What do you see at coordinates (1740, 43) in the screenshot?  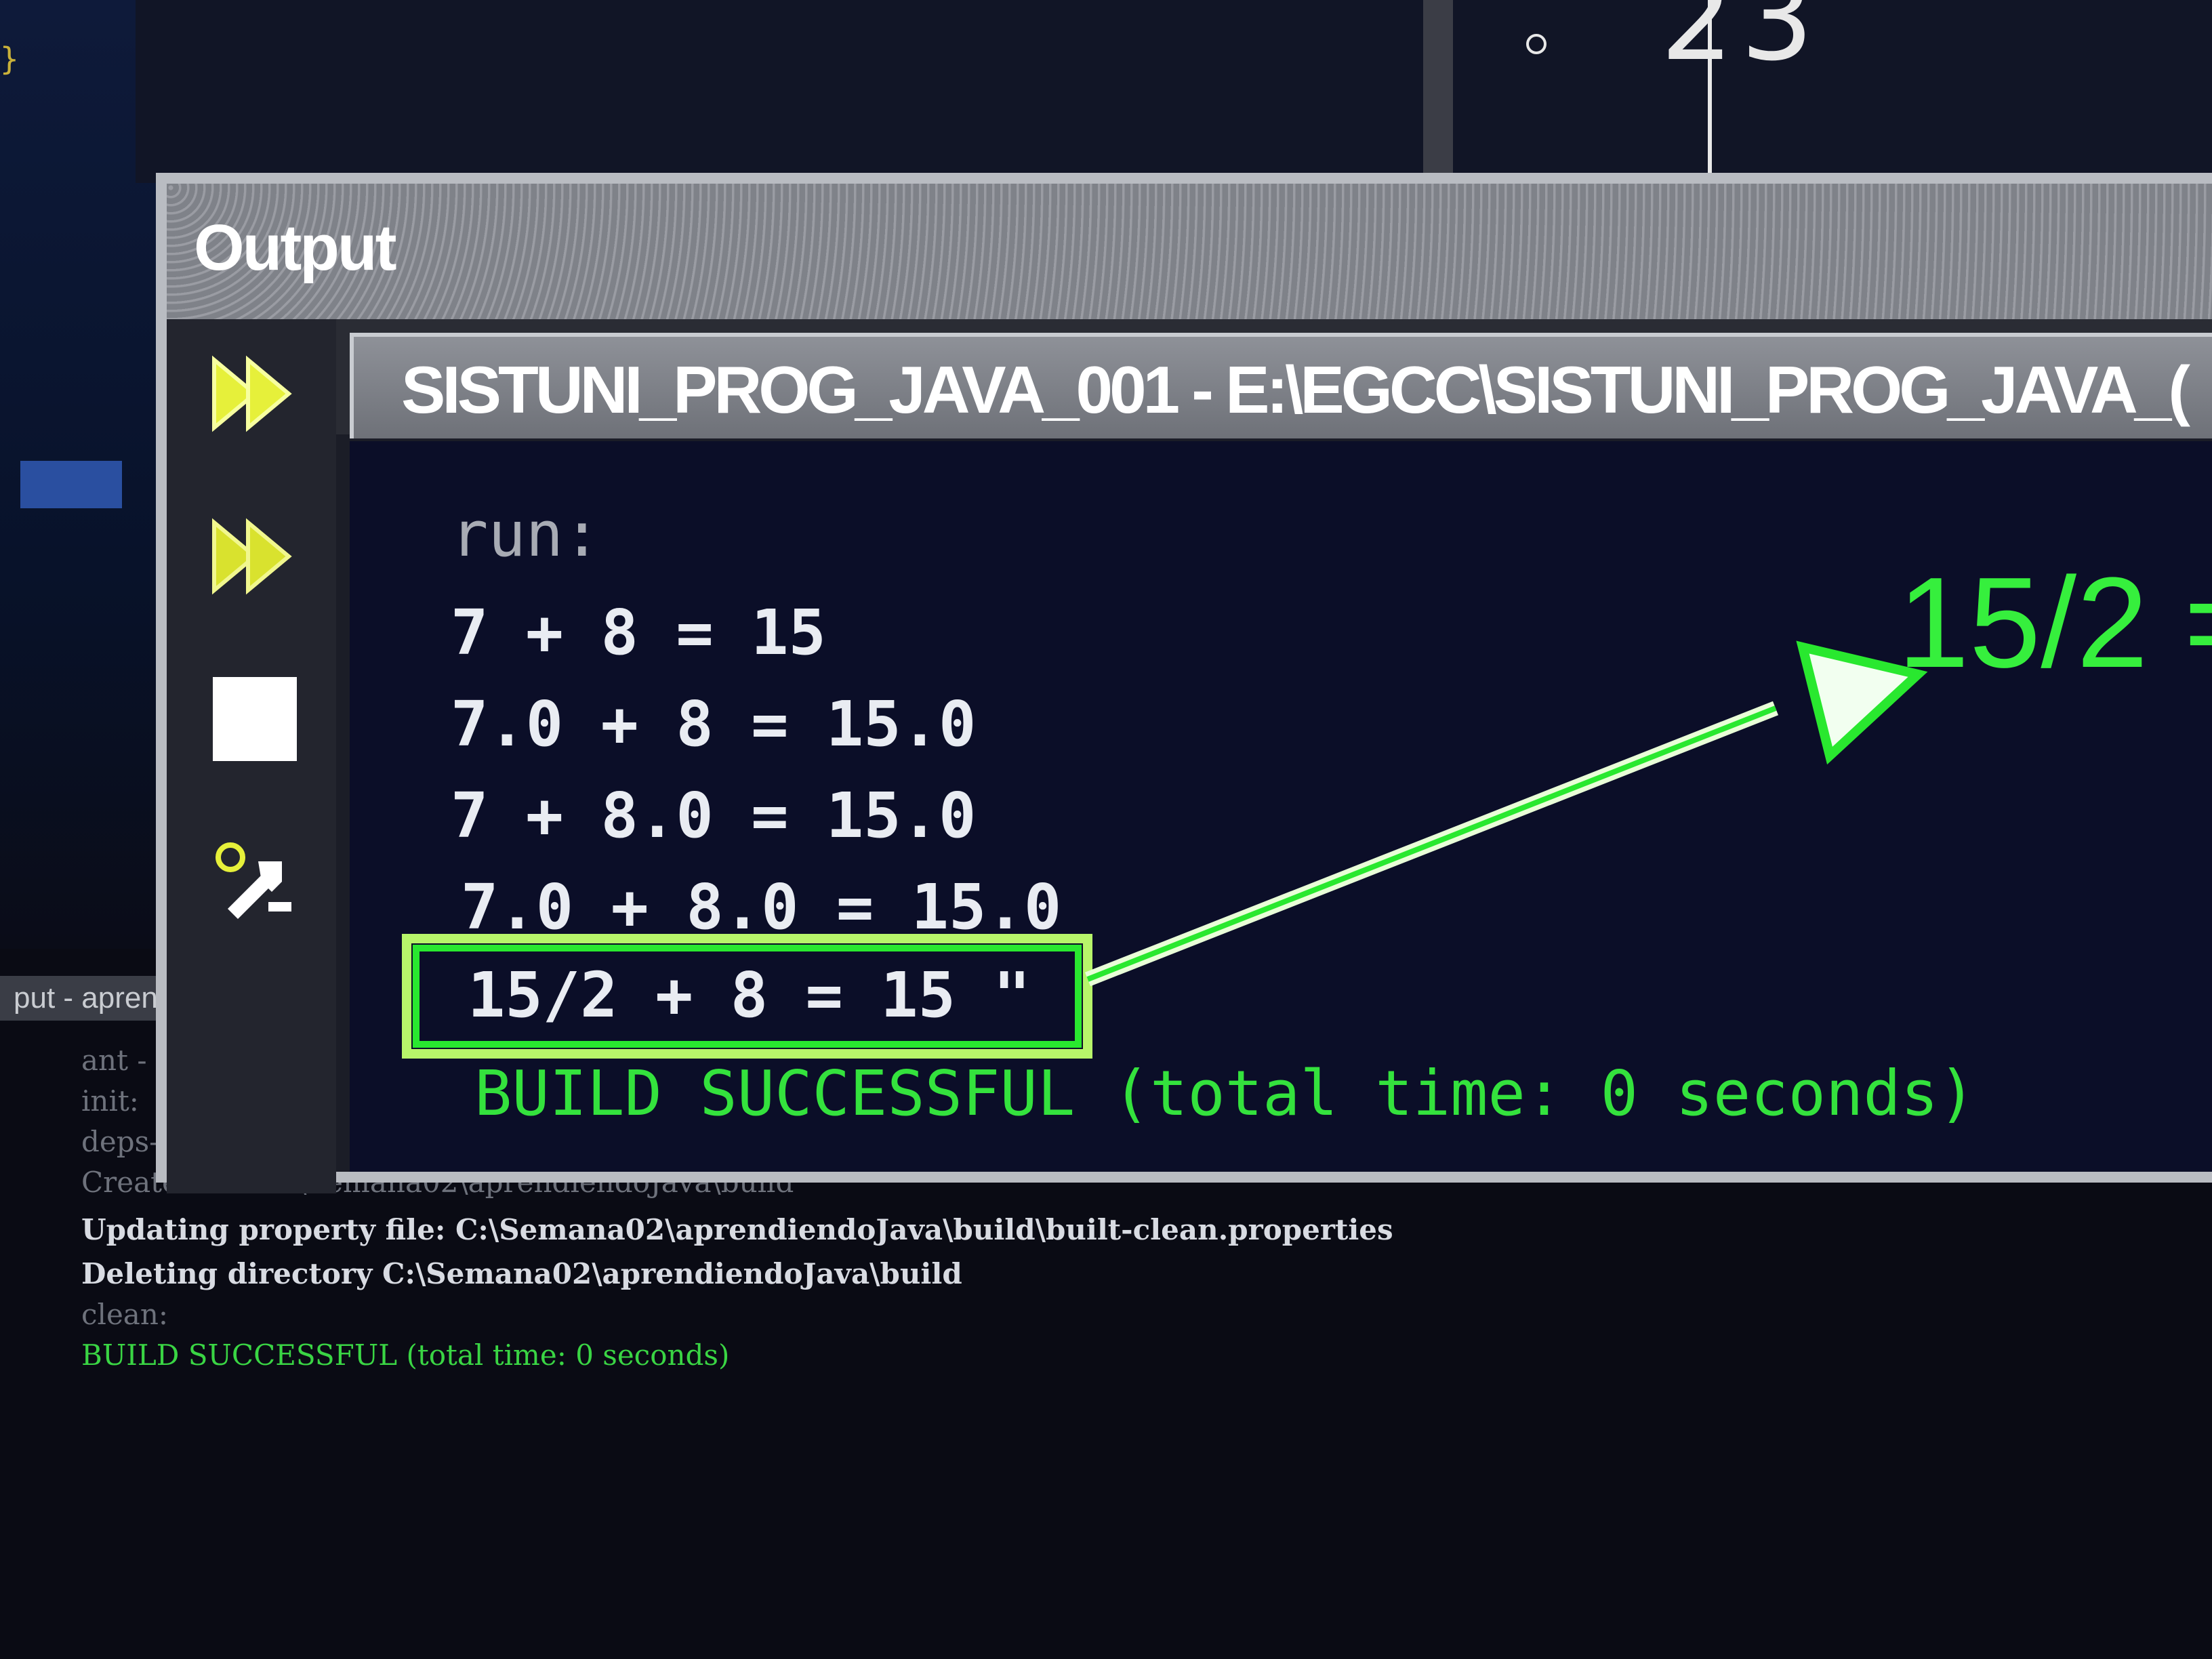 I see `top-number: 23` at bounding box center [1740, 43].